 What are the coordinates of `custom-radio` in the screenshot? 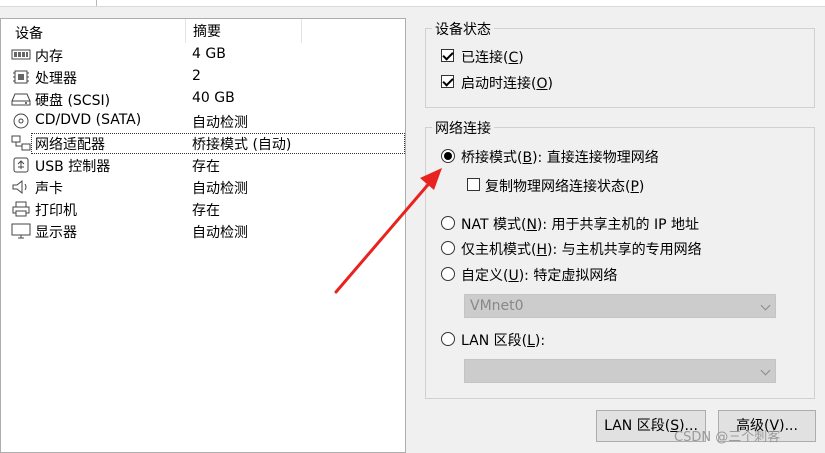 It's located at (448, 274).